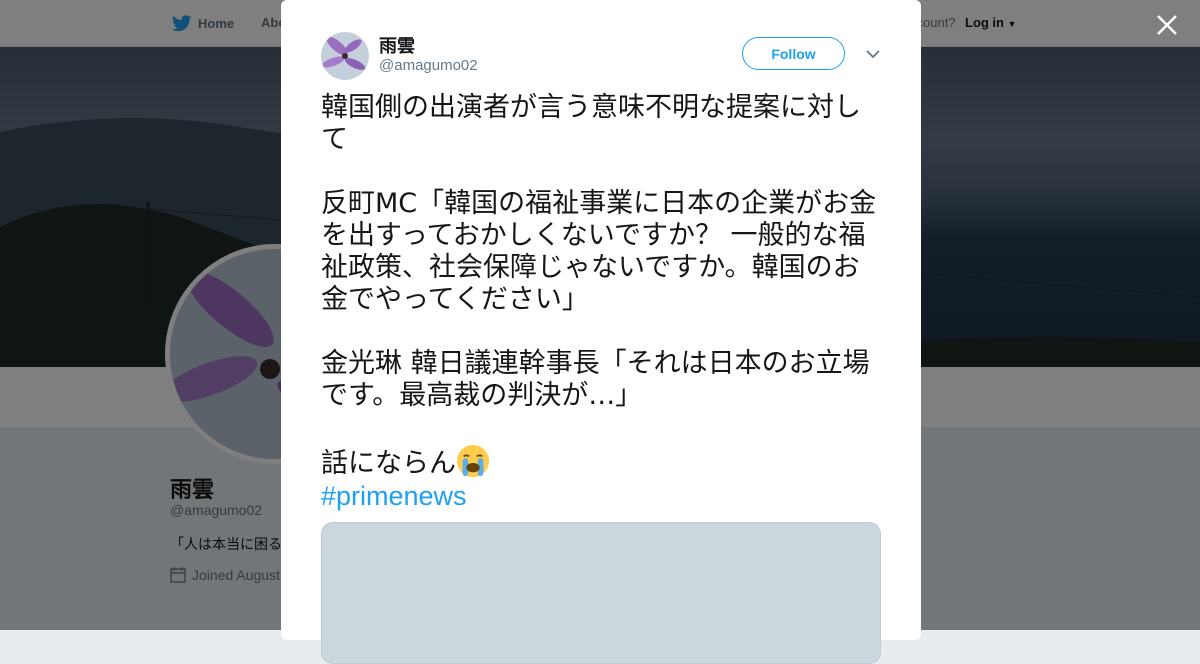  What do you see at coordinates (473, 461) in the screenshot?
I see `loudly-crying-face-icon` at bounding box center [473, 461].